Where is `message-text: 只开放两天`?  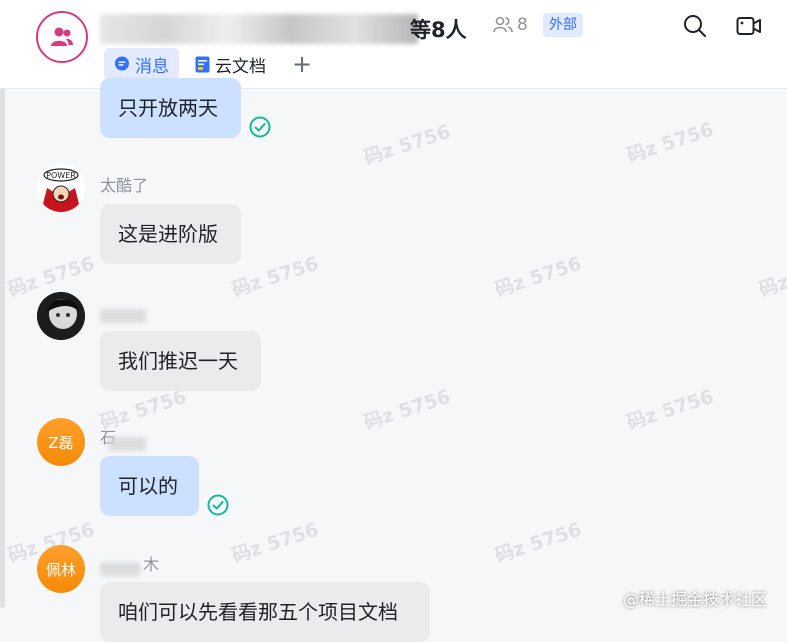
message-text: 只开放两天 is located at coordinates (168, 108).